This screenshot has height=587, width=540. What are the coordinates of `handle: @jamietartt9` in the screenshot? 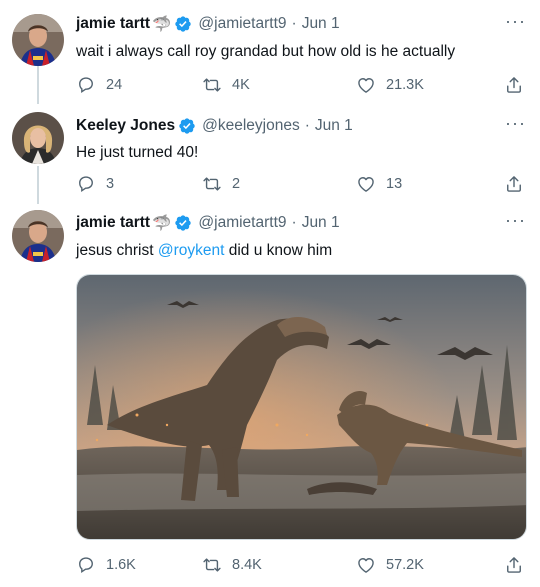 It's located at (242, 223).